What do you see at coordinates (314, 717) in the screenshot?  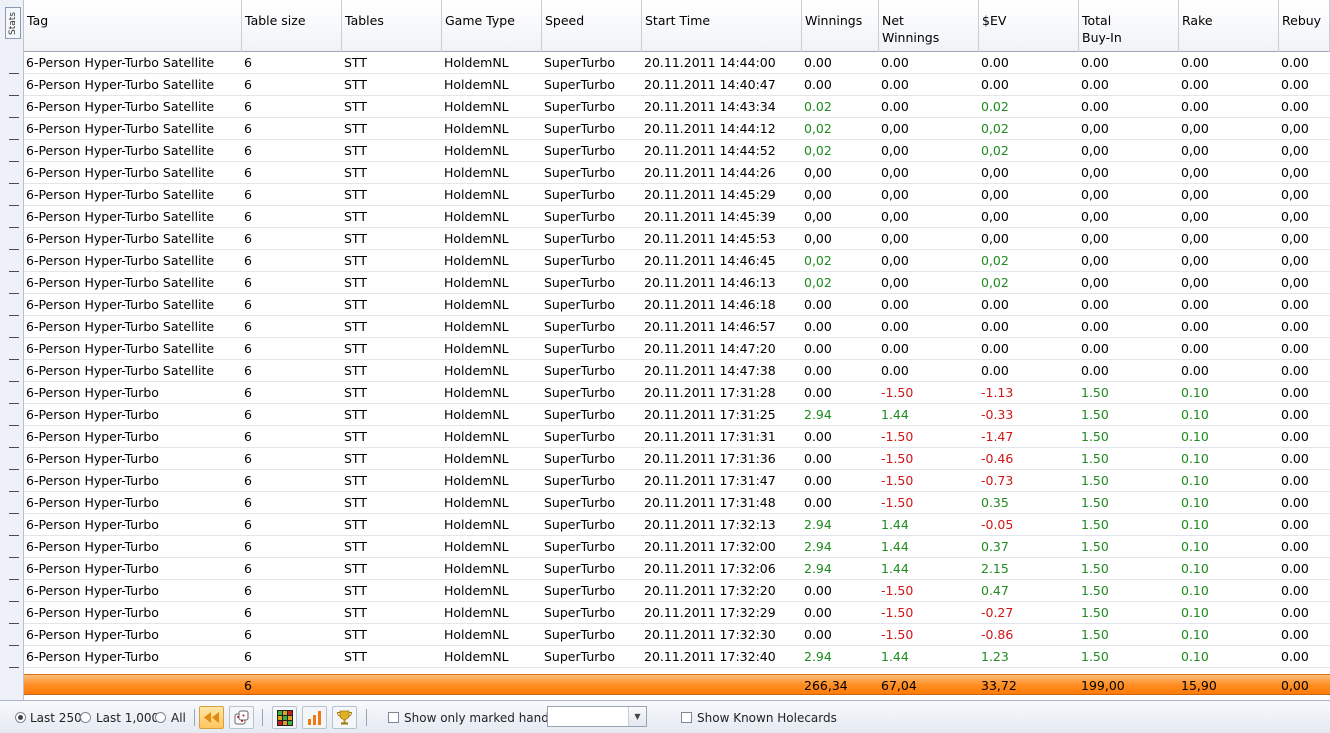 I see `bar-chart-button` at bounding box center [314, 717].